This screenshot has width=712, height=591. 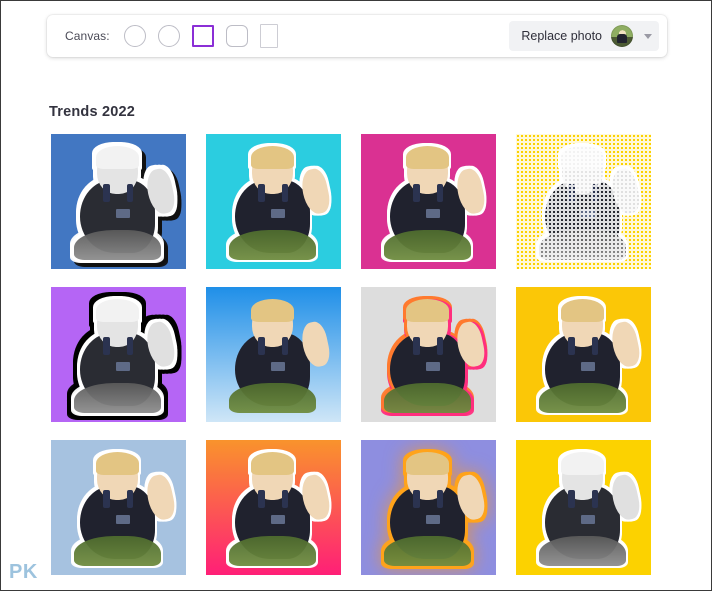 I want to click on page-title: Trends 2022, so click(x=92, y=112).